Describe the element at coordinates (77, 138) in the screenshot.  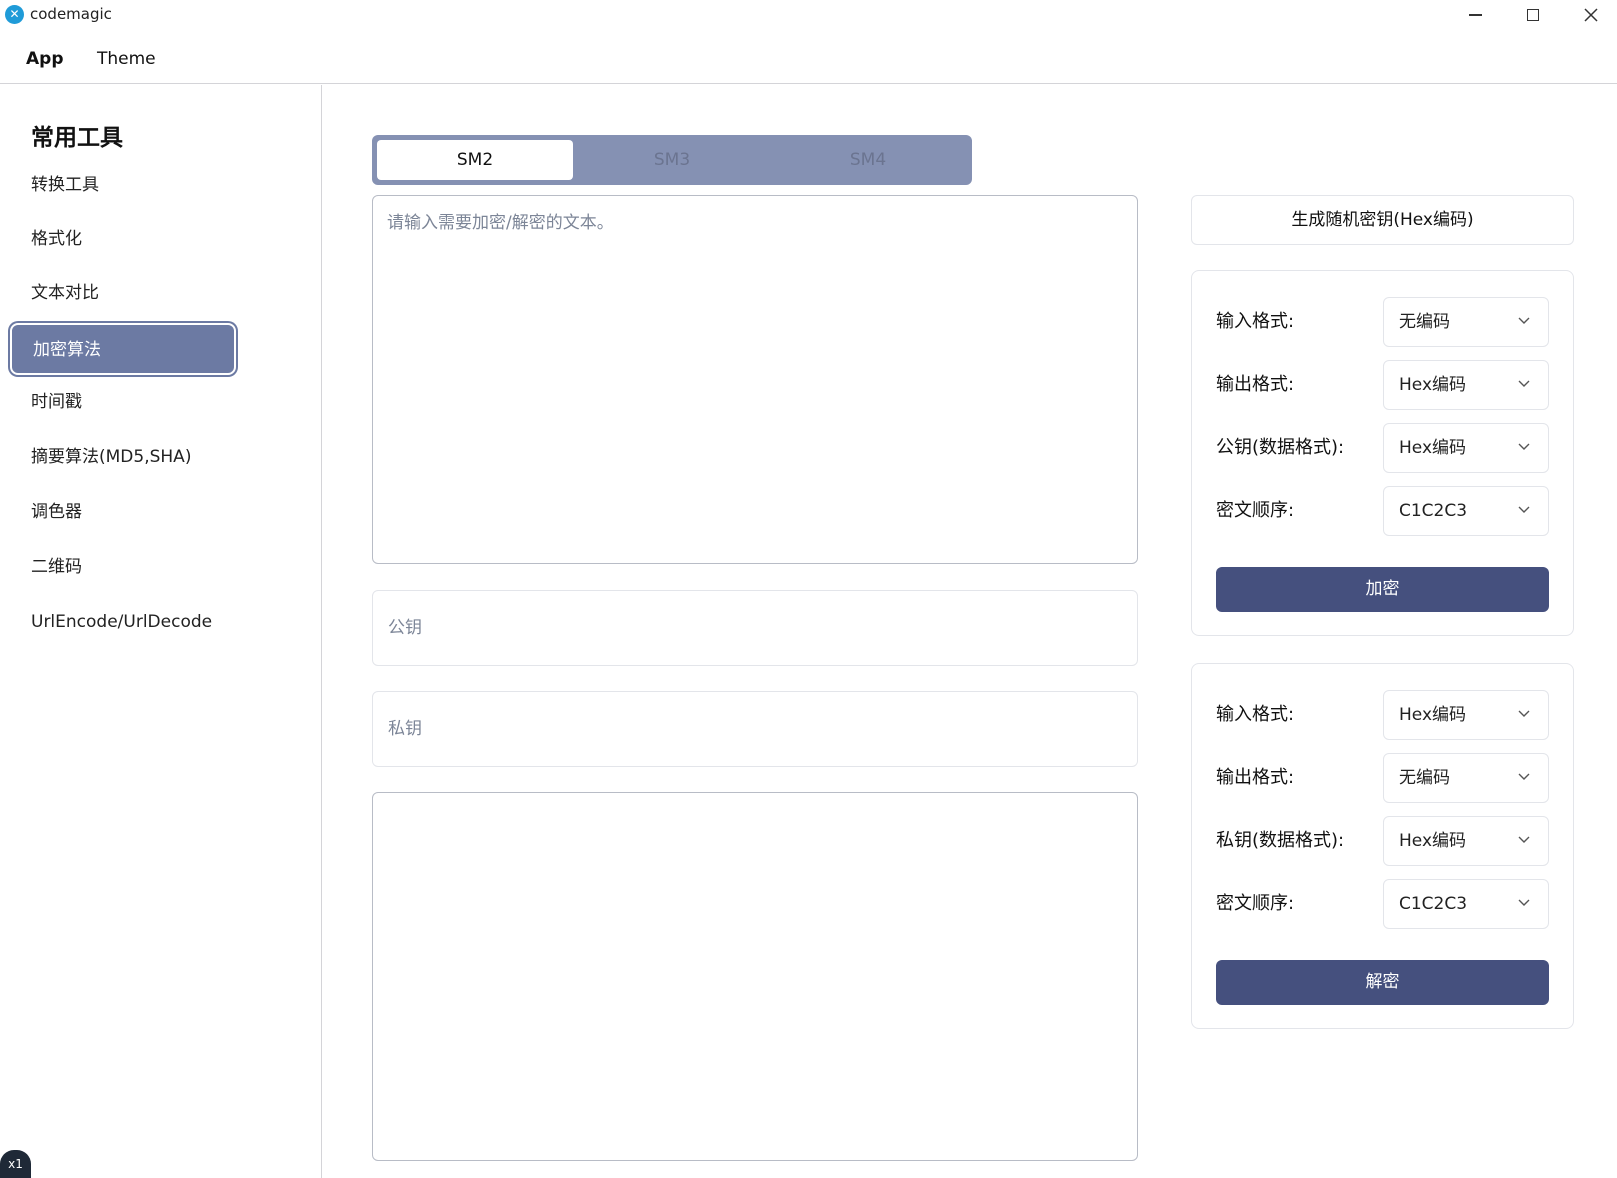
I see `sidebar-title: 常用工具` at that location.